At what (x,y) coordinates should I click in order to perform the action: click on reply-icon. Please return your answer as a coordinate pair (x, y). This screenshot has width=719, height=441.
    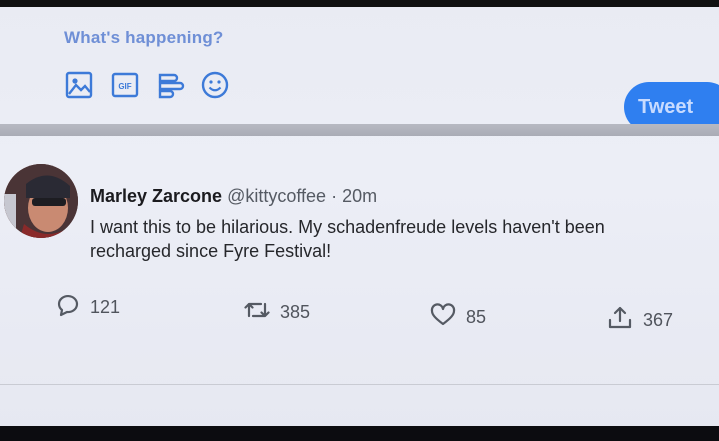
    Looking at the image, I should click on (67, 307).